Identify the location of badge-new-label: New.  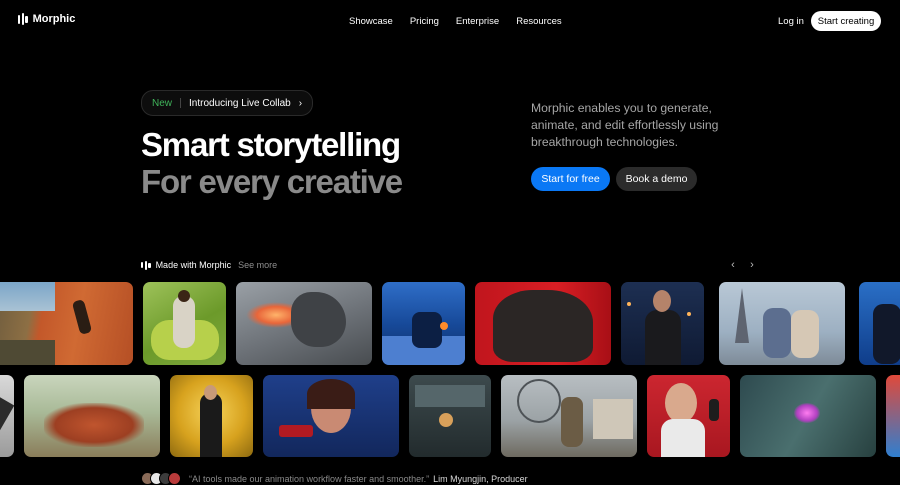
(162, 103).